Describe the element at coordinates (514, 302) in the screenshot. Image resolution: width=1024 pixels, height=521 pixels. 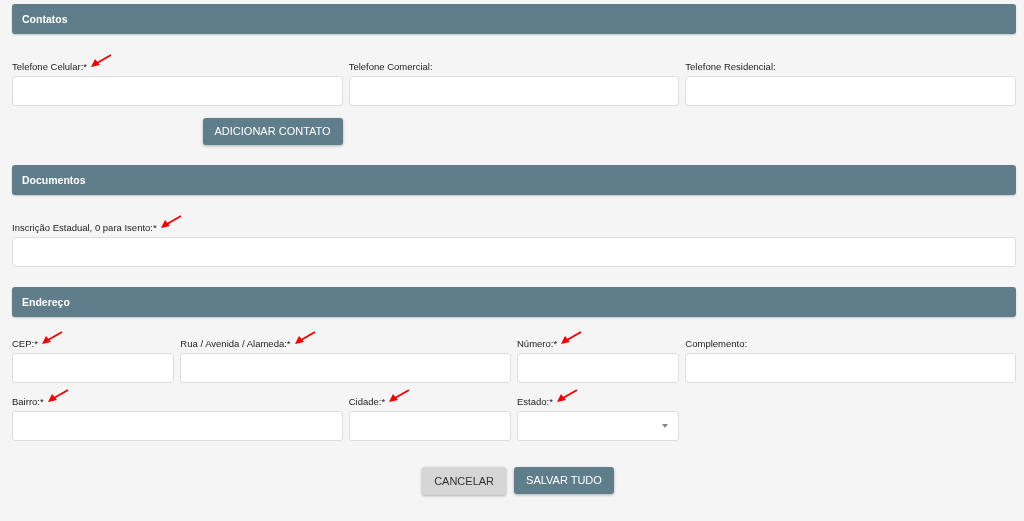
I see `section-header: Endereço` at that location.